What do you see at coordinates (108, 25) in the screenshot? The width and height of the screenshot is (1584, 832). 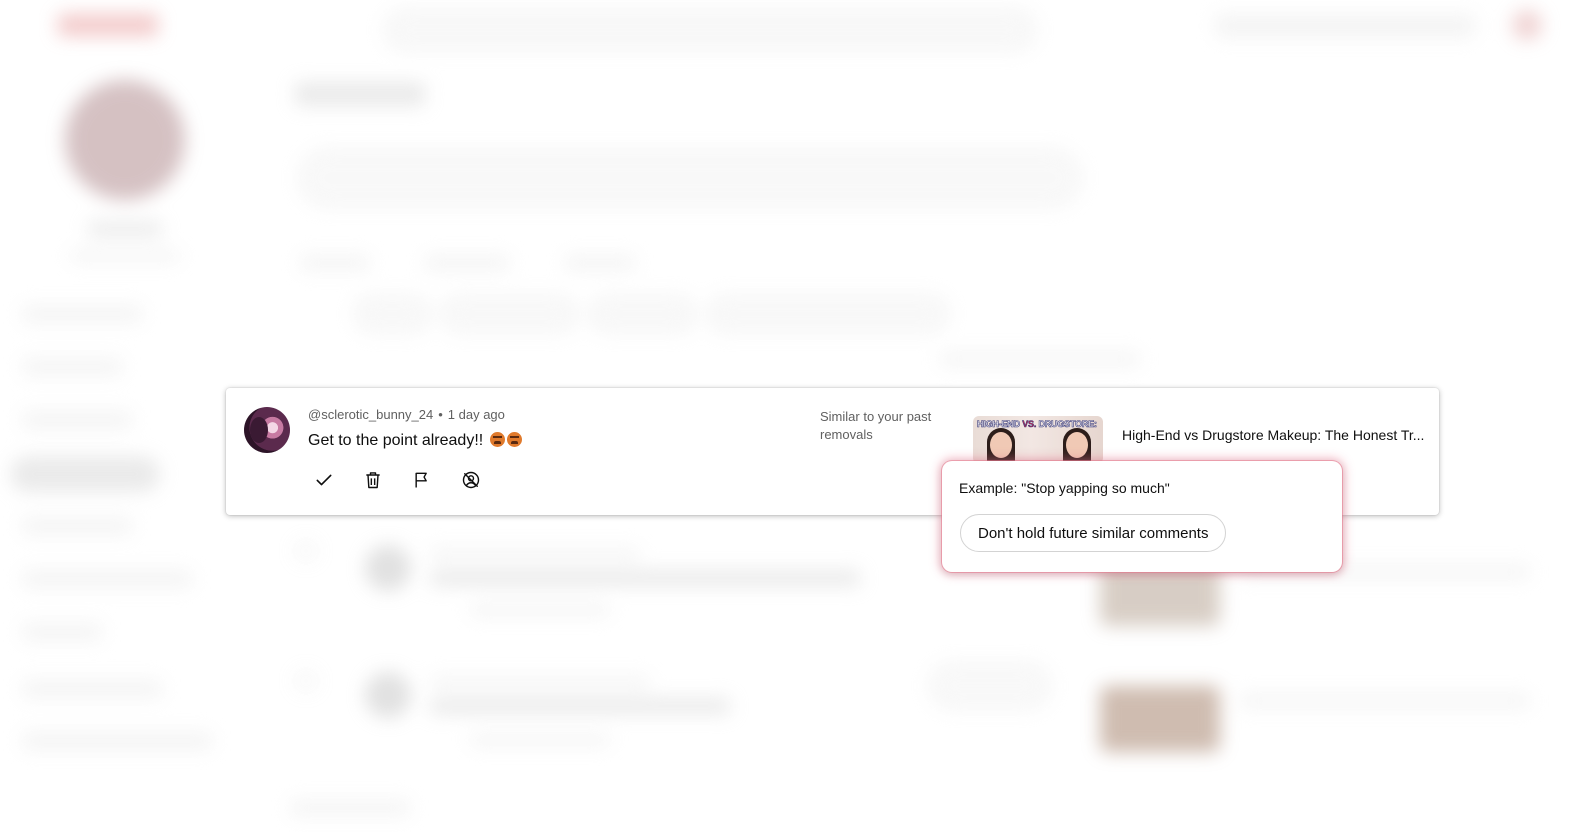 I see `bg-logo` at bounding box center [108, 25].